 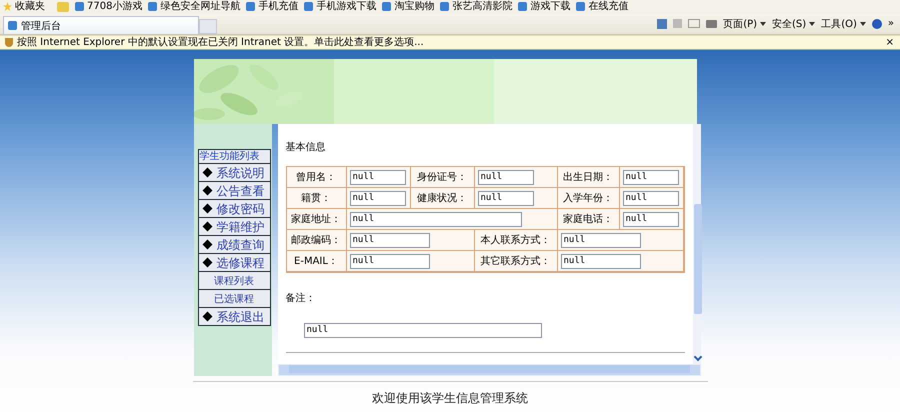 What do you see at coordinates (316, 240) in the screenshot?
I see `field-label: 邮政编码：` at bounding box center [316, 240].